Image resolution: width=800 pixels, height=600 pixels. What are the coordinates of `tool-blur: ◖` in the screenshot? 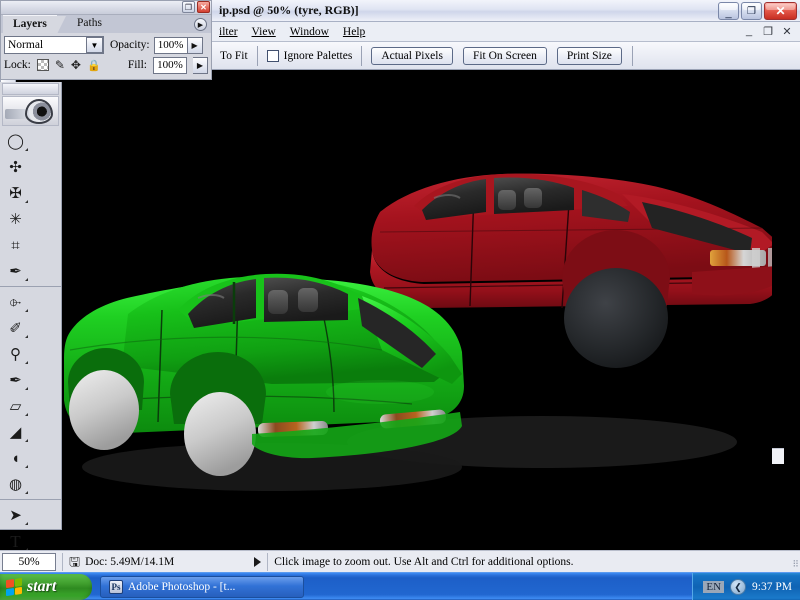 It's located at (15, 458).